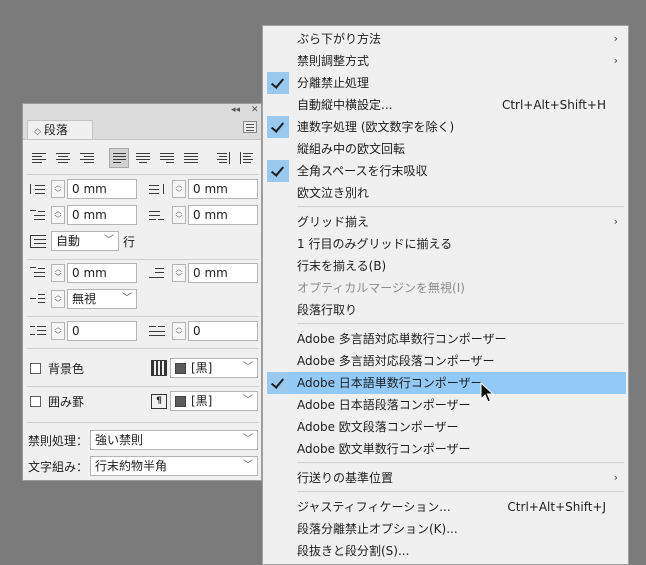  Describe the element at coordinates (180, 401) in the screenshot. I see `black-swatch` at that location.